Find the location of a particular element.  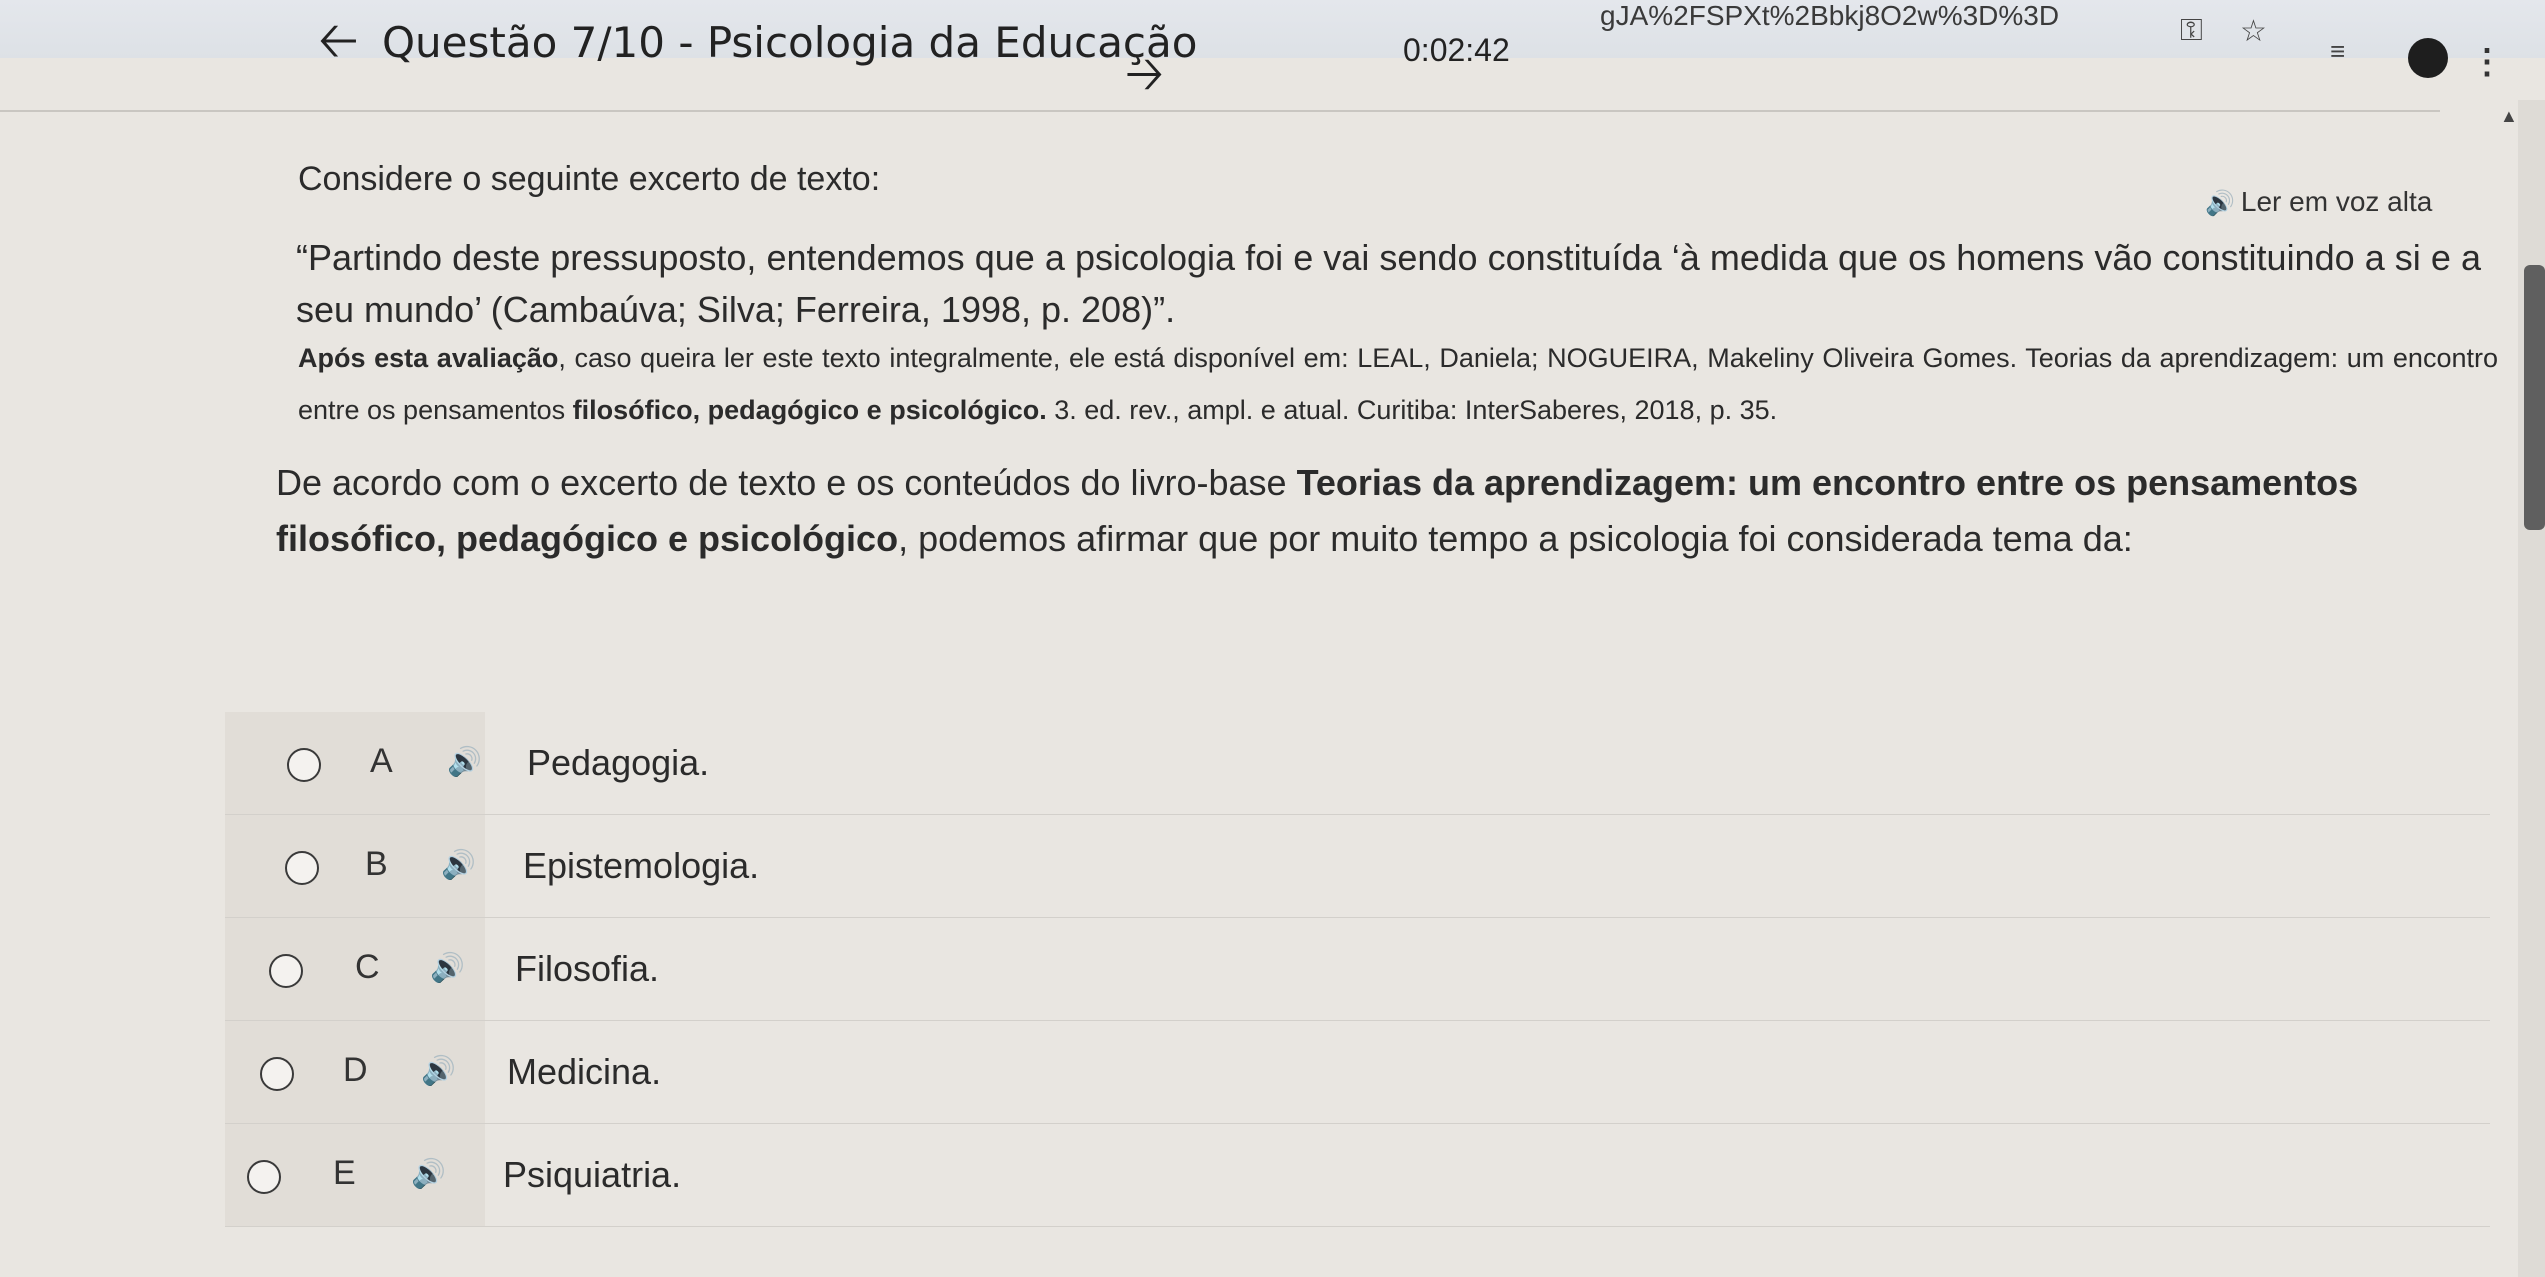

read-aloud-label: Ler em voz alta is located at coordinates (2336, 201).